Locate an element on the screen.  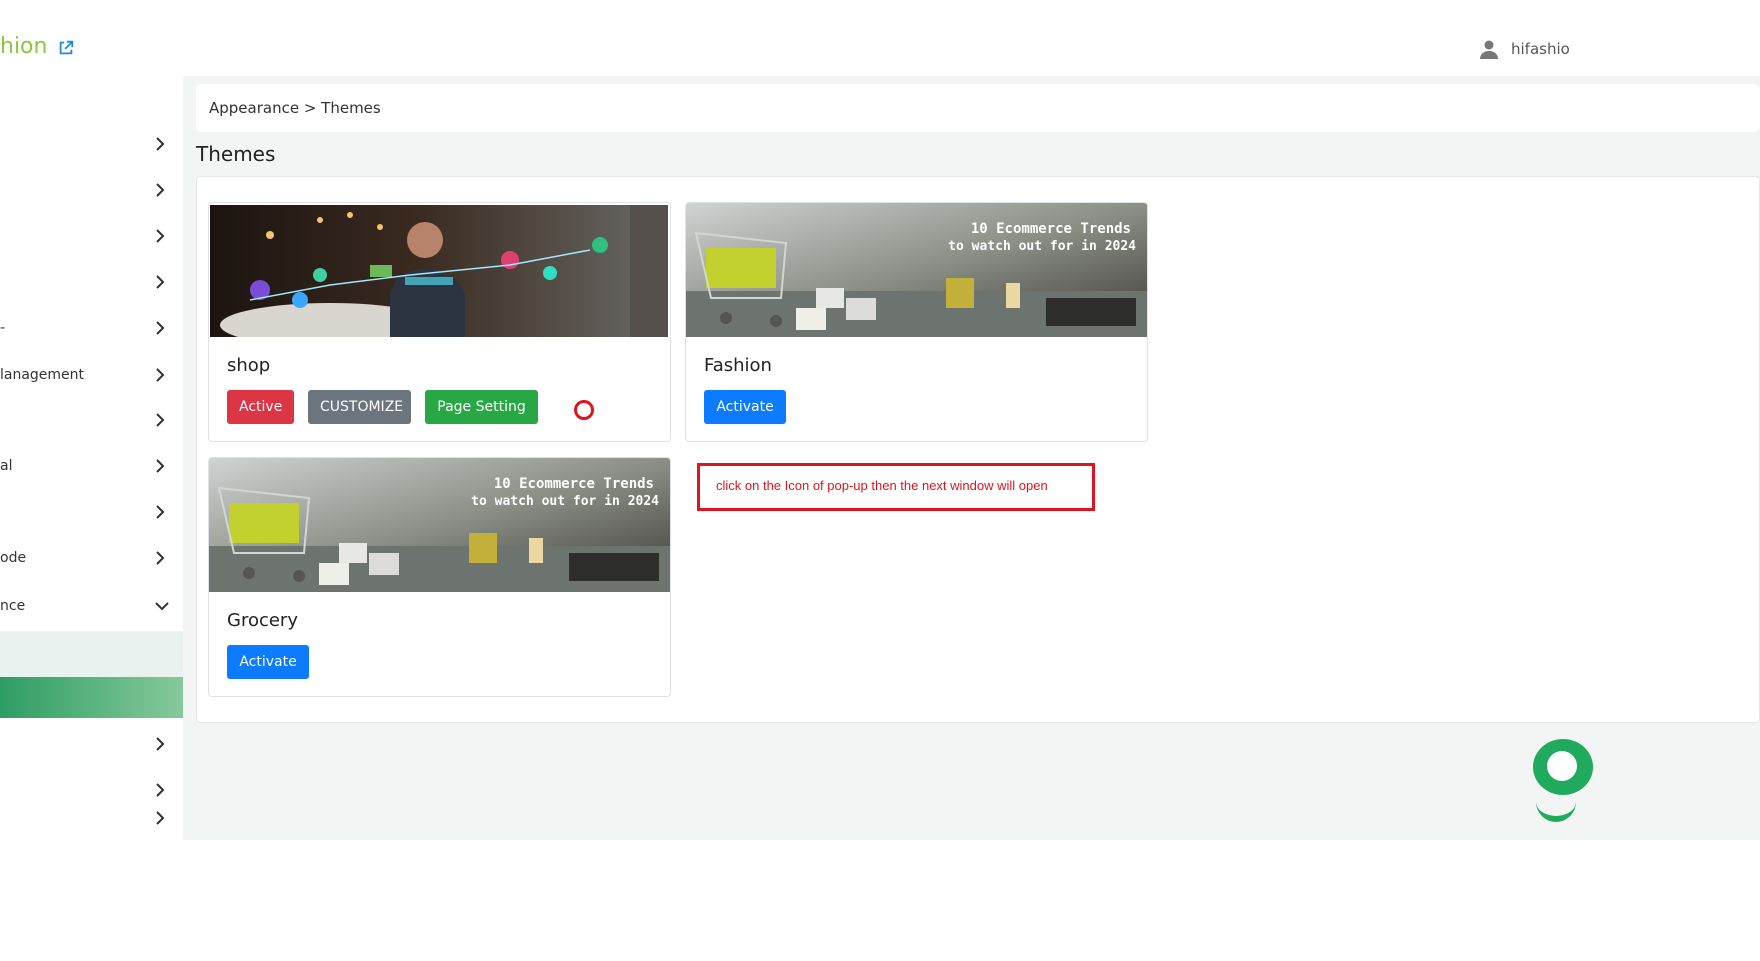
sidebar-subitem-themes-active is located at coordinates (91, 697).